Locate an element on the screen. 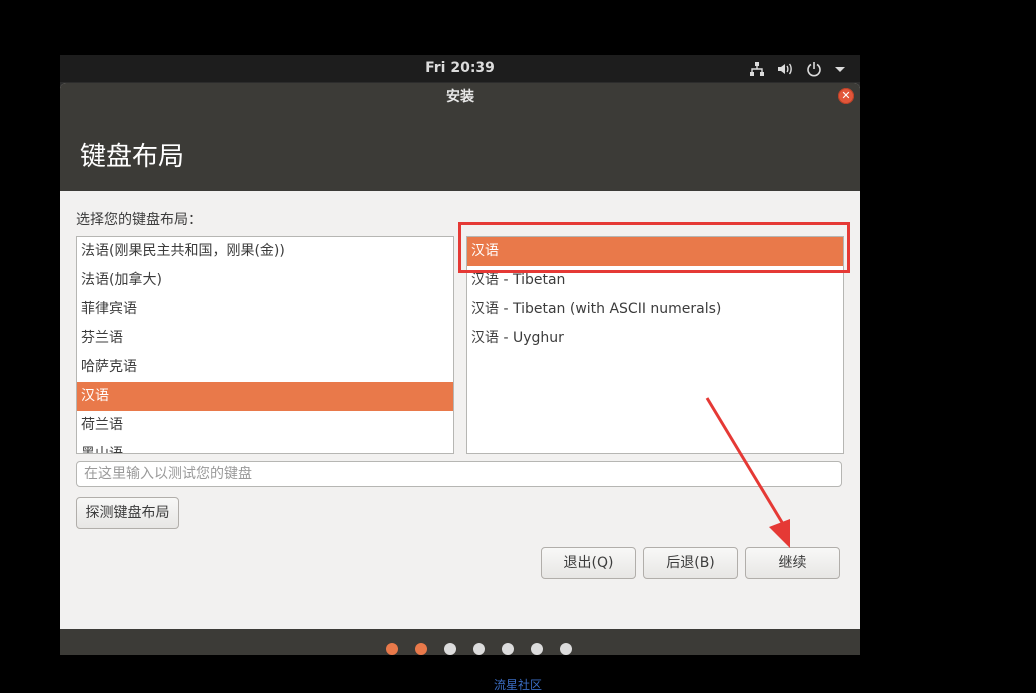  page-header: 键盘布局 is located at coordinates (460, 151).